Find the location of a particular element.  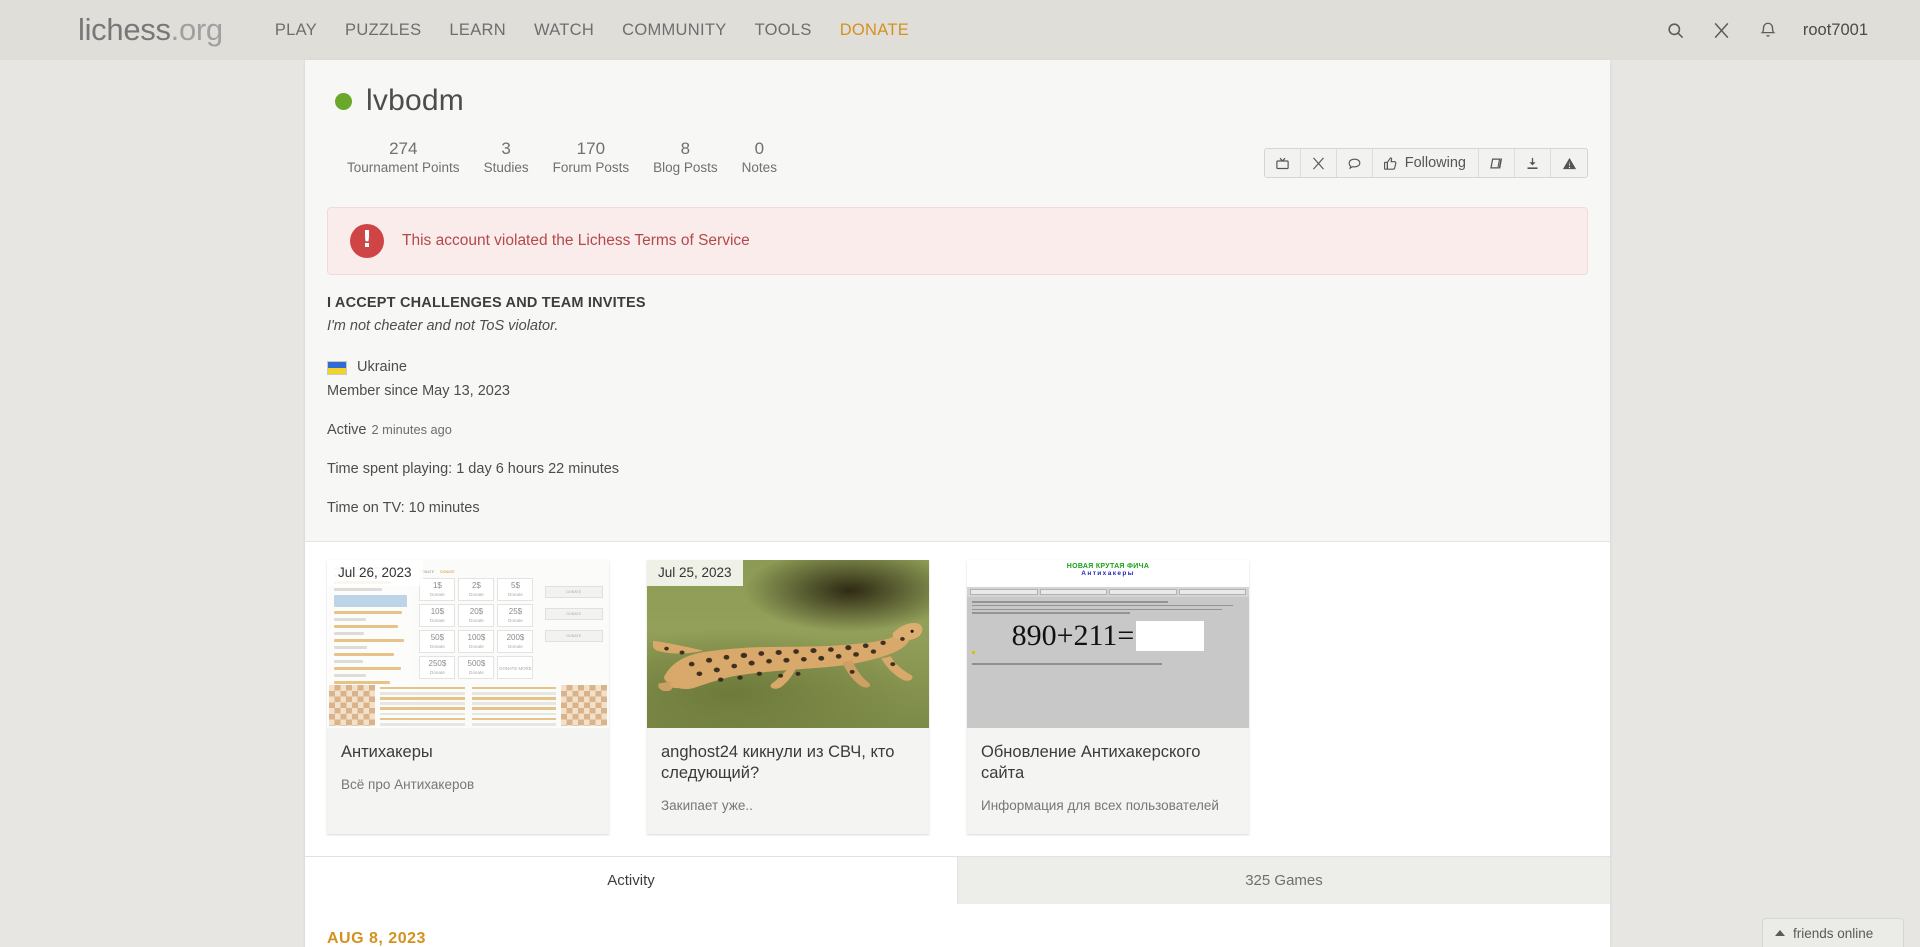

donate-amount: 10$ is located at coordinates (437, 612).